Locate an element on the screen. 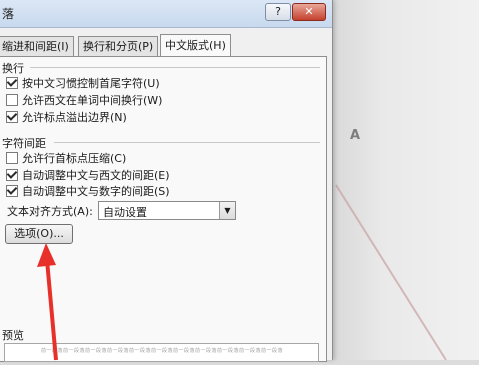  line-break-group-label: 换行 is located at coordinates (13, 68).